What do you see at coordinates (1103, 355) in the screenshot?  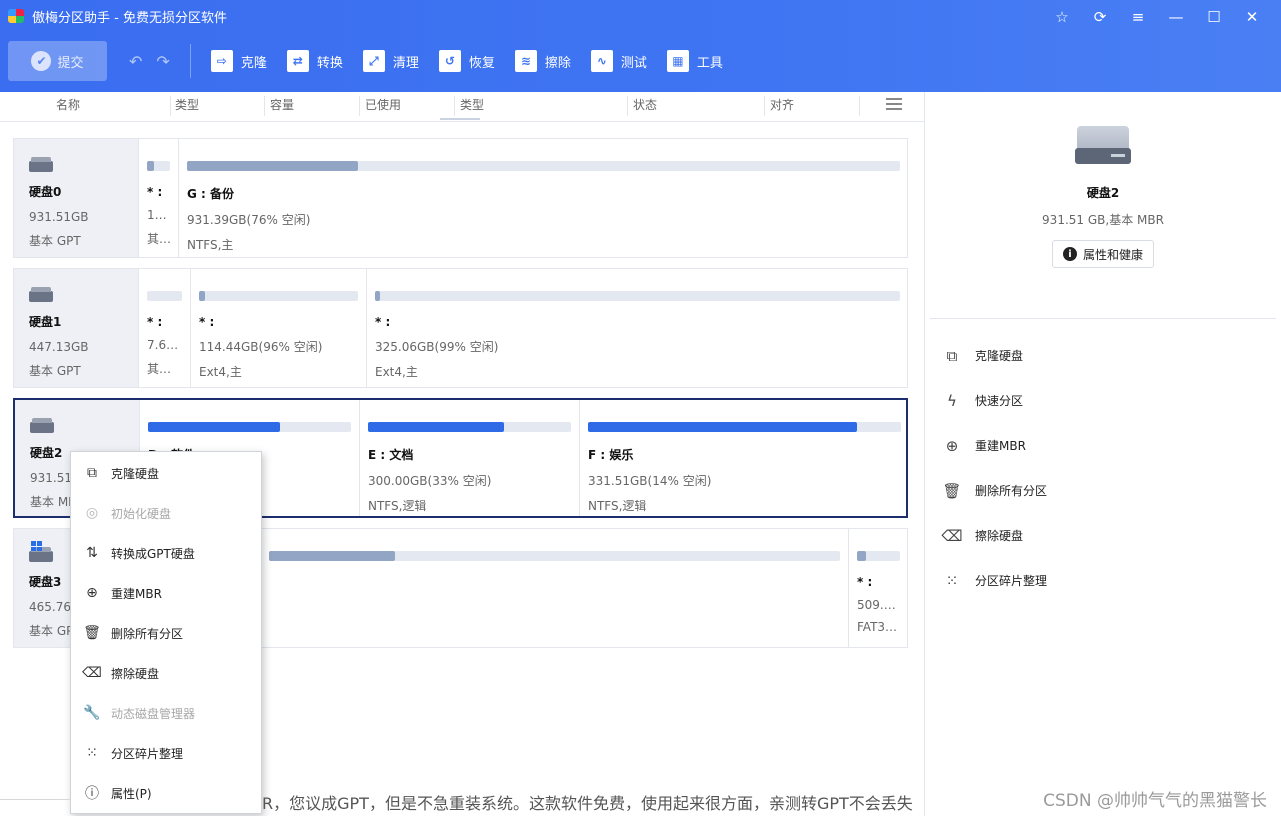 I see `action-clone-disk: ⧉ 克隆硬盘` at bounding box center [1103, 355].